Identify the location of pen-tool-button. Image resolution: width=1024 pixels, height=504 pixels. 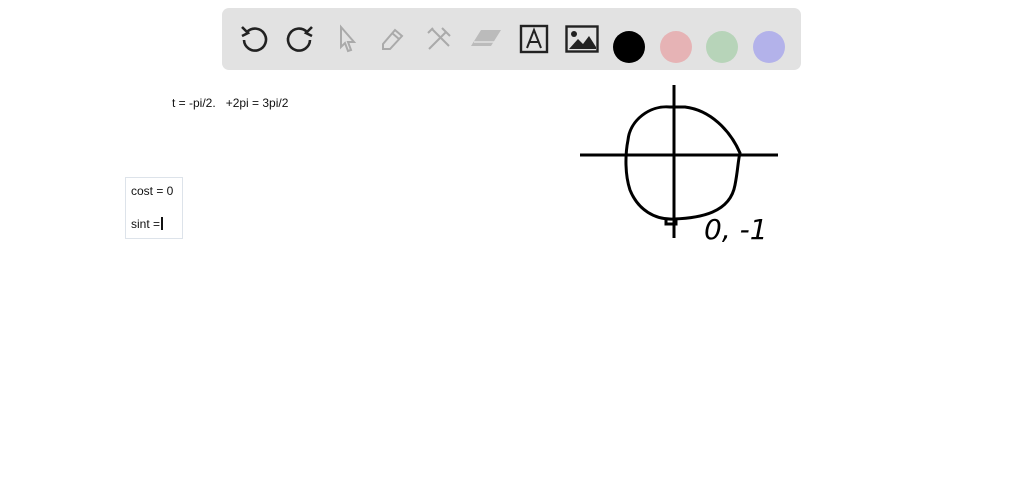
(392, 39).